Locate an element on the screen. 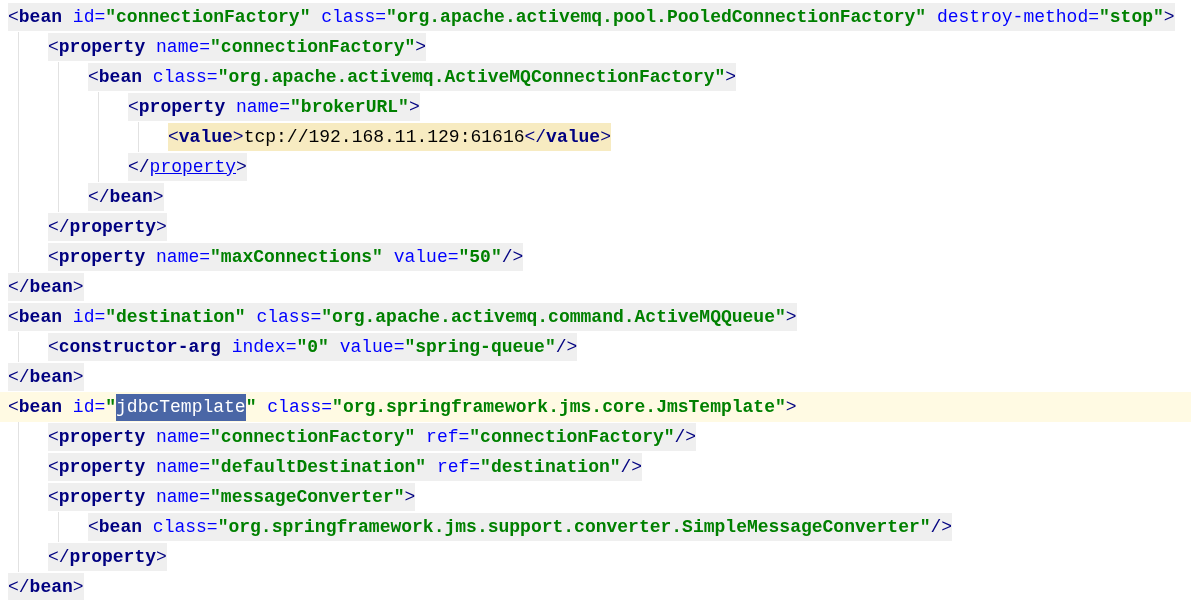 The image size is (1191, 600). attribute-value: "maxConnections" is located at coordinates (296, 257).